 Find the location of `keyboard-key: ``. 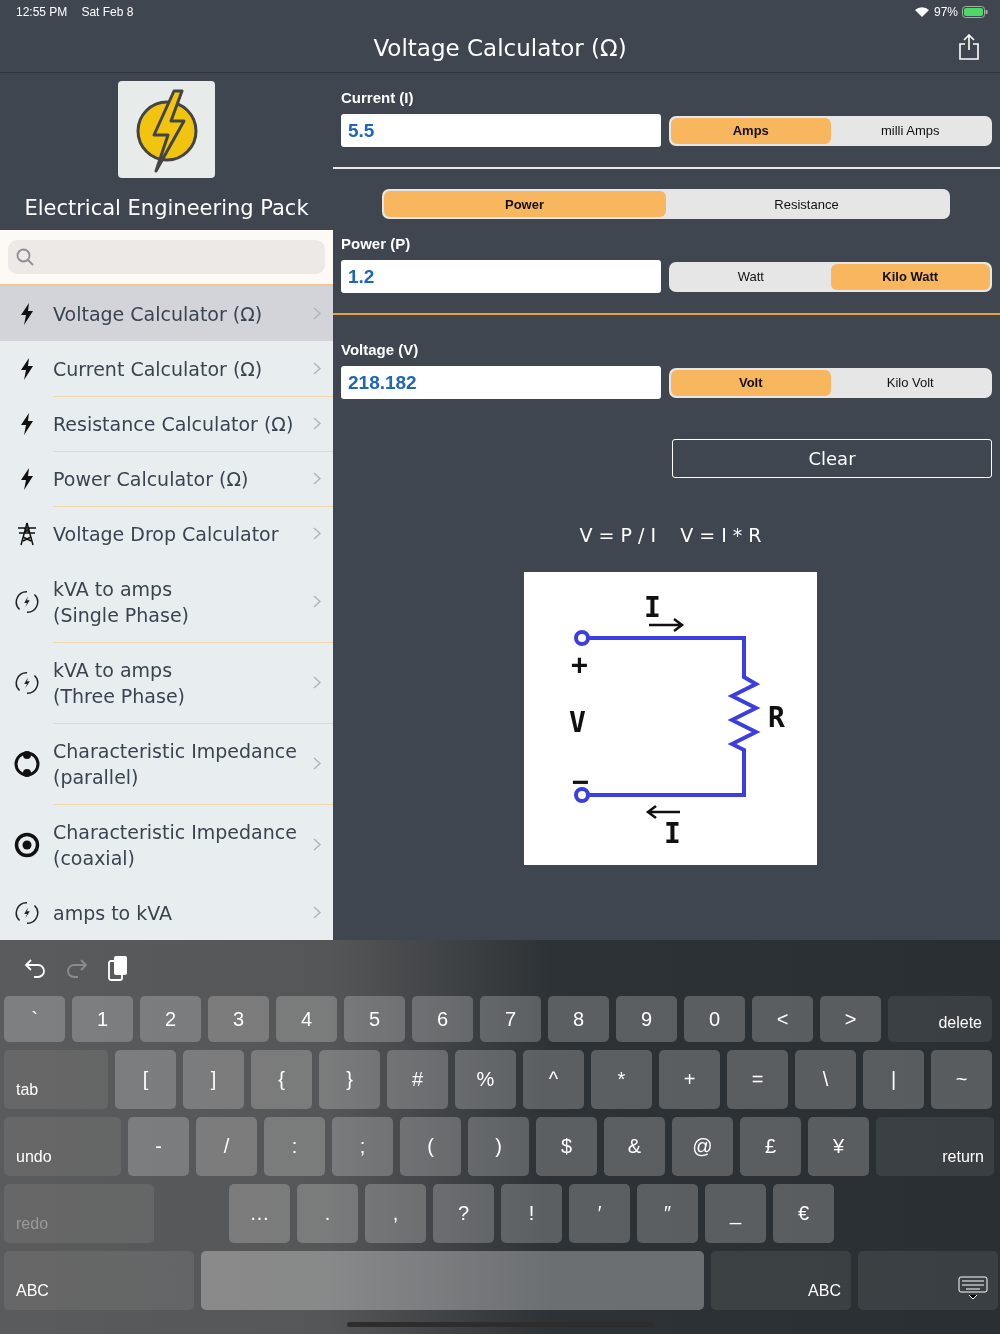

keyboard-key: ` is located at coordinates (34, 1019).